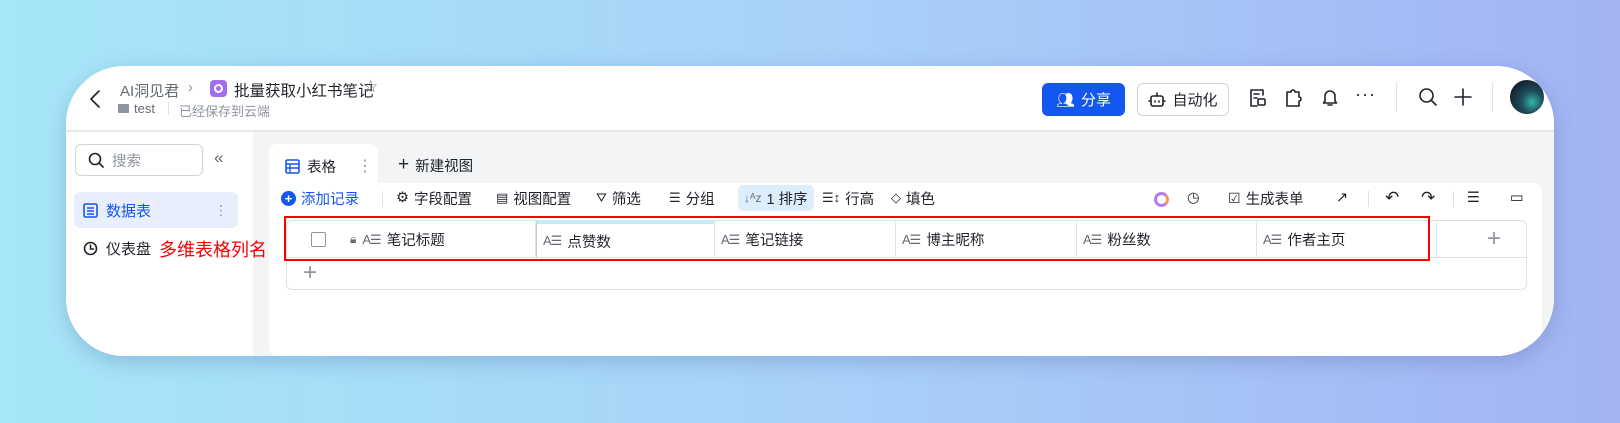  I want to click on add-record-label: 添加记录, so click(330, 199).